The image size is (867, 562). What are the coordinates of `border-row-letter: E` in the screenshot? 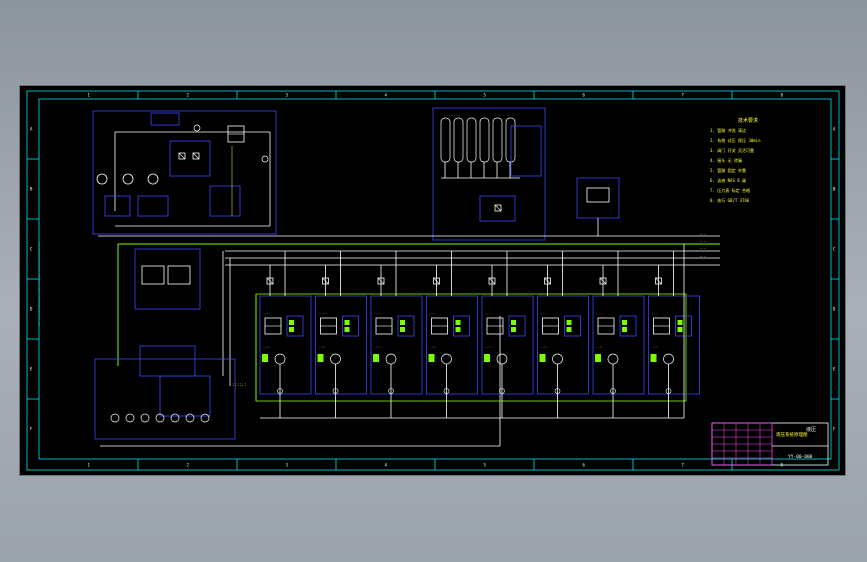 It's located at (834, 369).